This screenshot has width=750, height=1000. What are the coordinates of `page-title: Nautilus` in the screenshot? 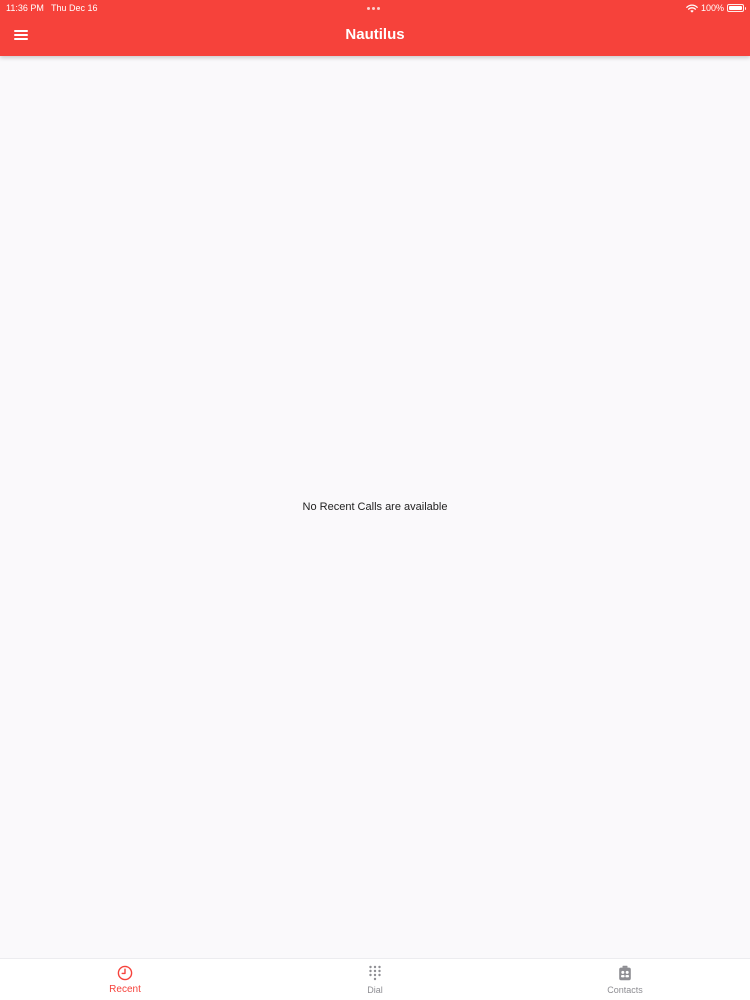 It's located at (375, 34).